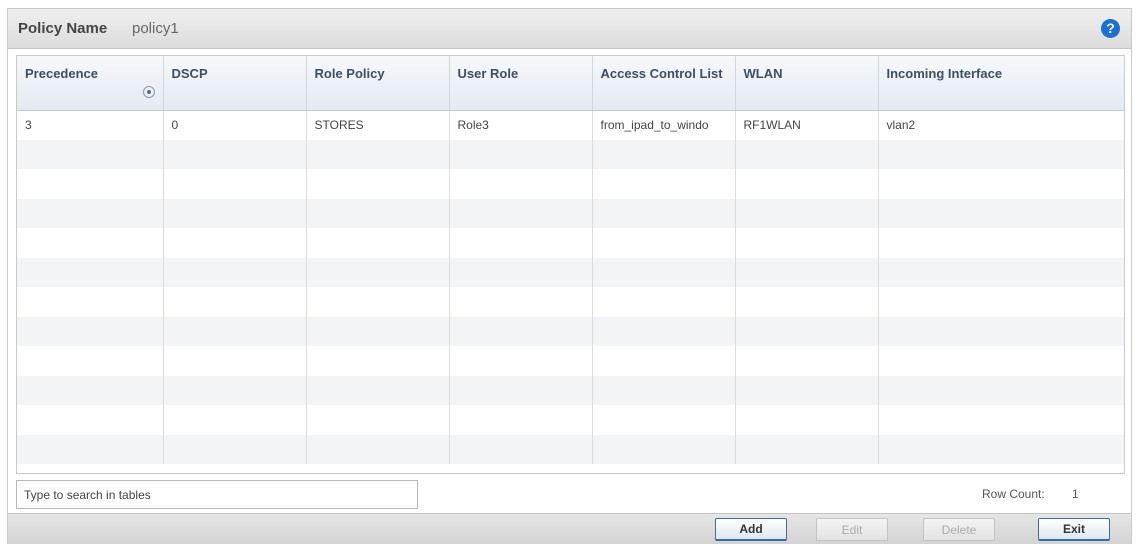  What do you see at coordinates (63, 28) in the screenshot?
I see `policy-name-label: Policy Name` at bounding box center [63, 28].